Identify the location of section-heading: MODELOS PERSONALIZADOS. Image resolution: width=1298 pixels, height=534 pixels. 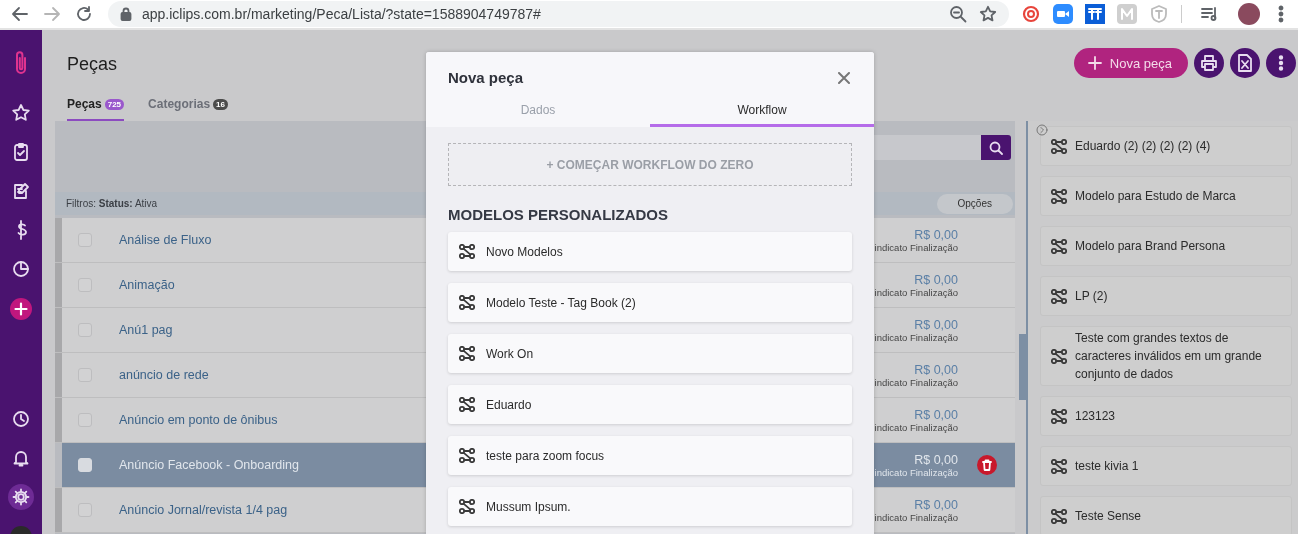
(558, 214).